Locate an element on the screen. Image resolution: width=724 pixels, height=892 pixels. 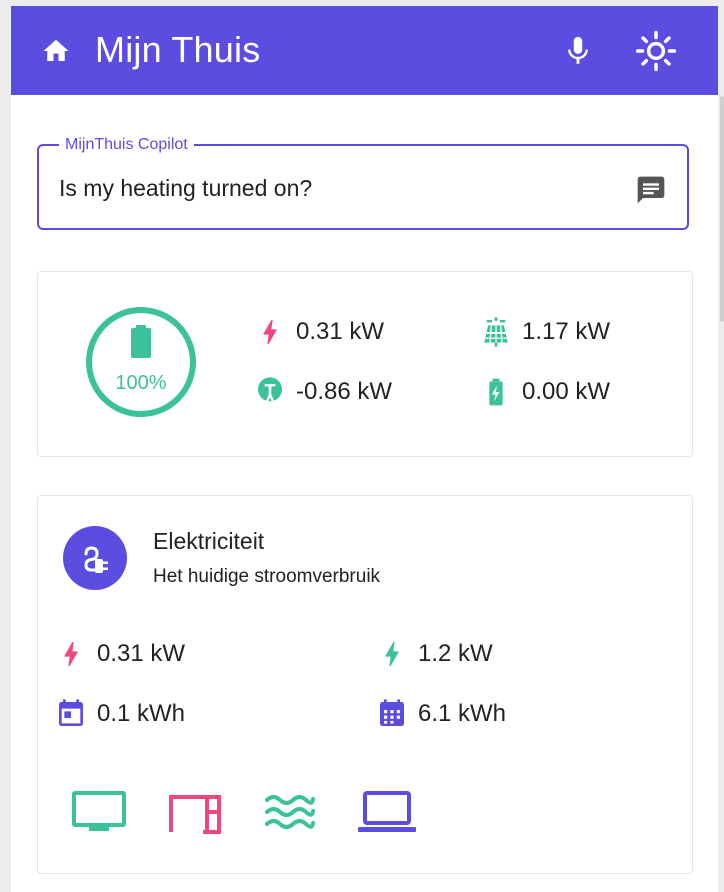
current-usage-stat: 0.31 kW is located at coordinates (120, 654).